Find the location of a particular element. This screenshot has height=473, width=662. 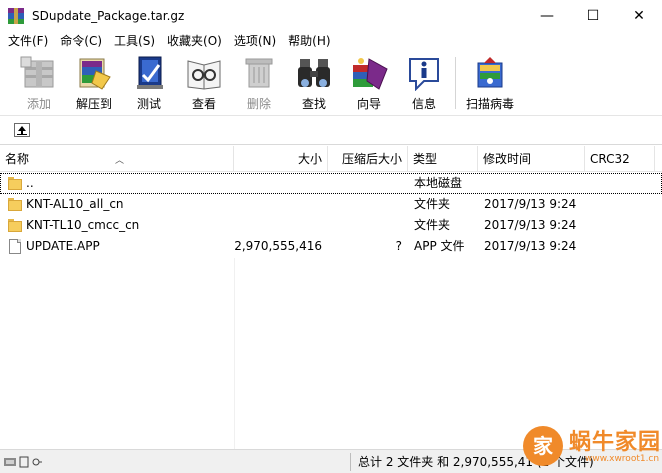

column-name-label: 名称 is located at coordinates (17, 159).